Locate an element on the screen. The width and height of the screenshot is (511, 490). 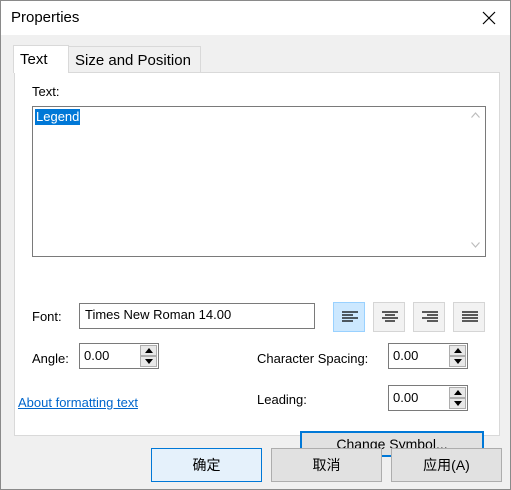
text-scrollbar is located at coordinates (475, 181).